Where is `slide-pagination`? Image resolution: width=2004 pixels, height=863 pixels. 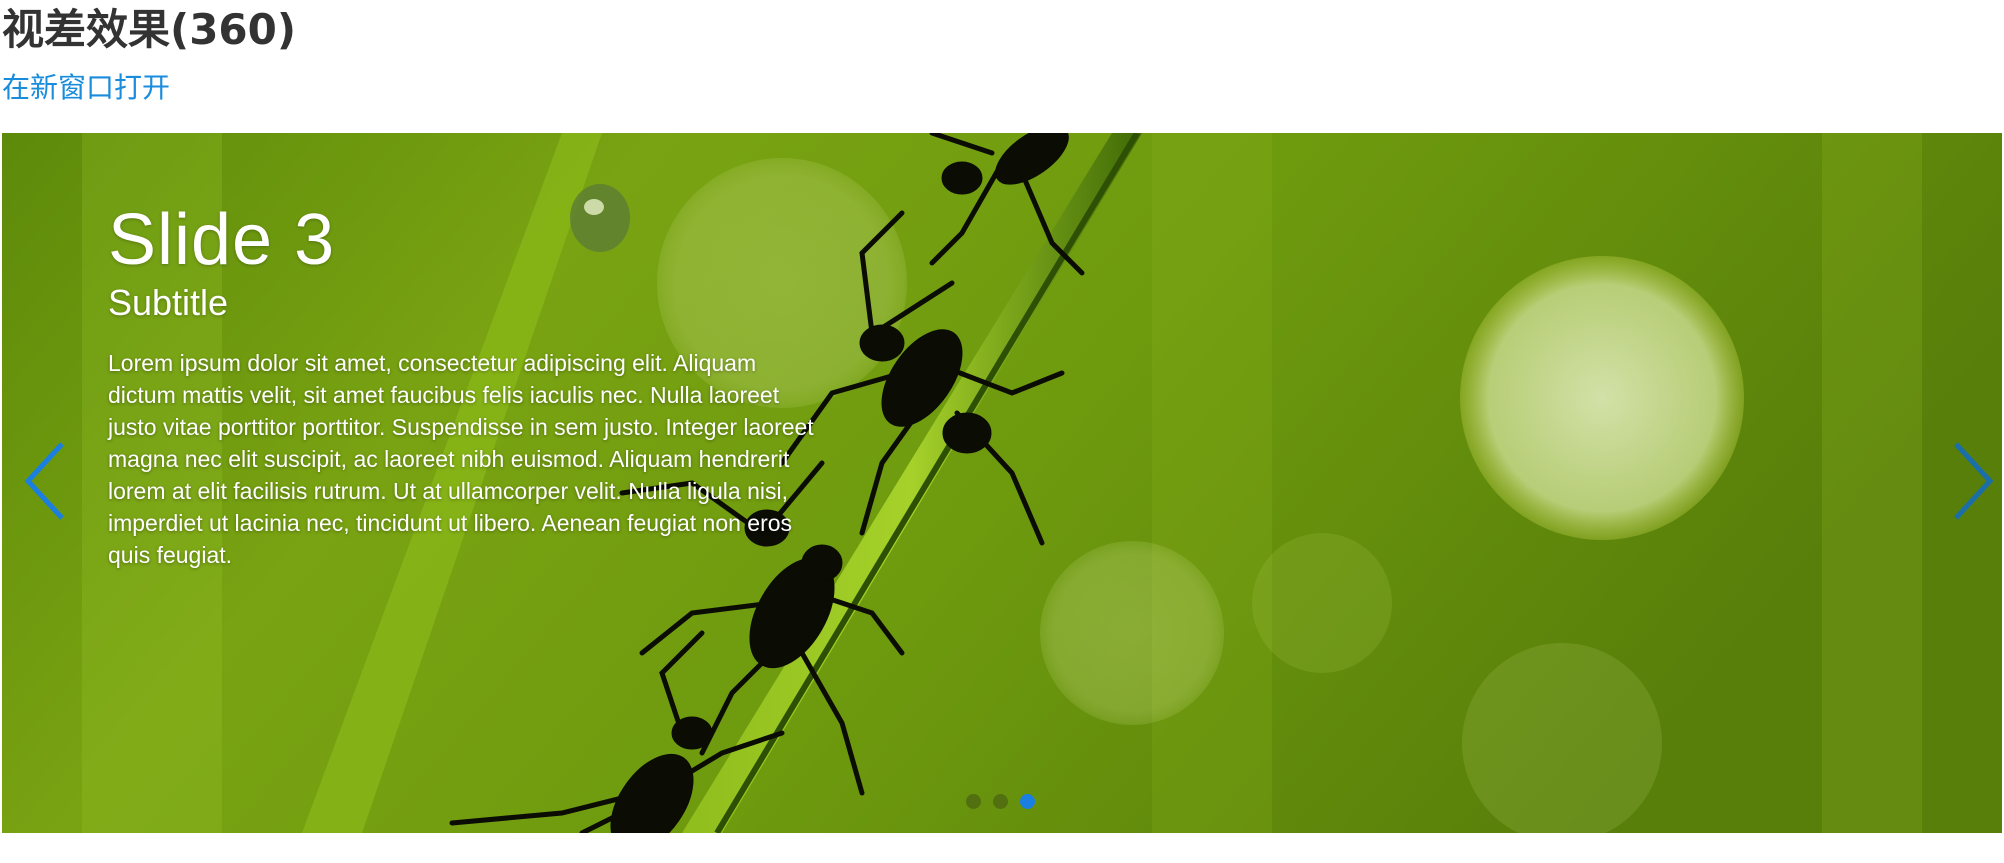 slide-pagination is located at coordinates (1000, 801).